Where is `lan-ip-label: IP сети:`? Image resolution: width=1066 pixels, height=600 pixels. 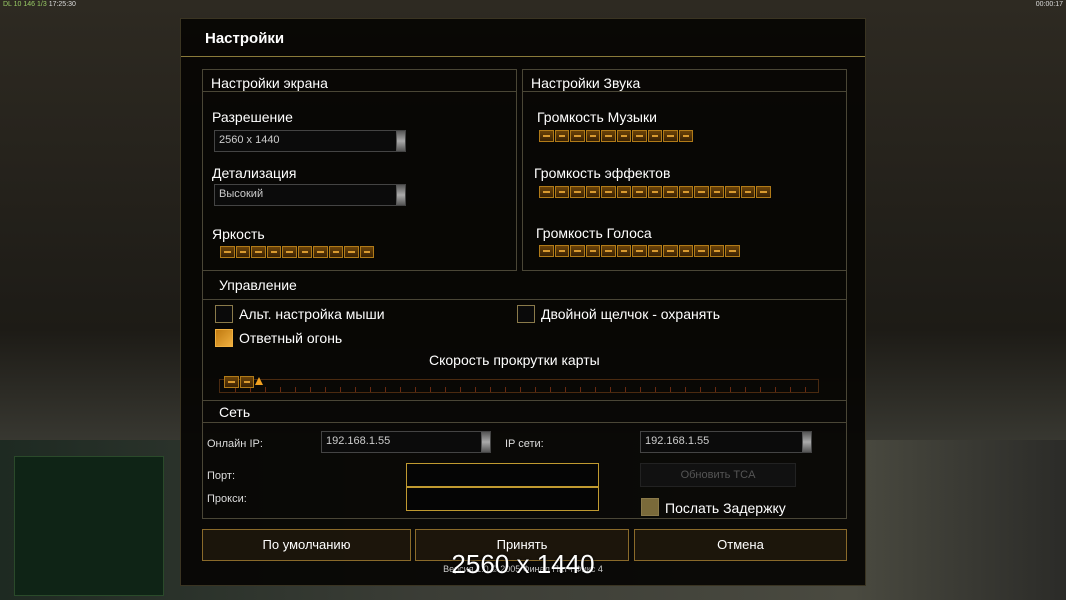
lan-ip-label: IP сети: is located at coordinates (524, 444).